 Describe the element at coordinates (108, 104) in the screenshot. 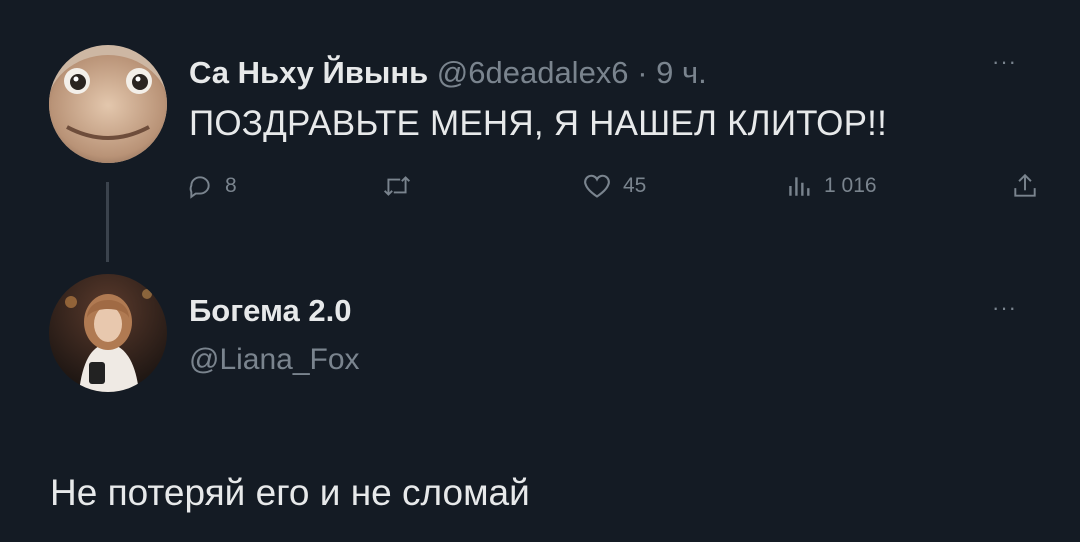

I see `author-avatar` at that location.